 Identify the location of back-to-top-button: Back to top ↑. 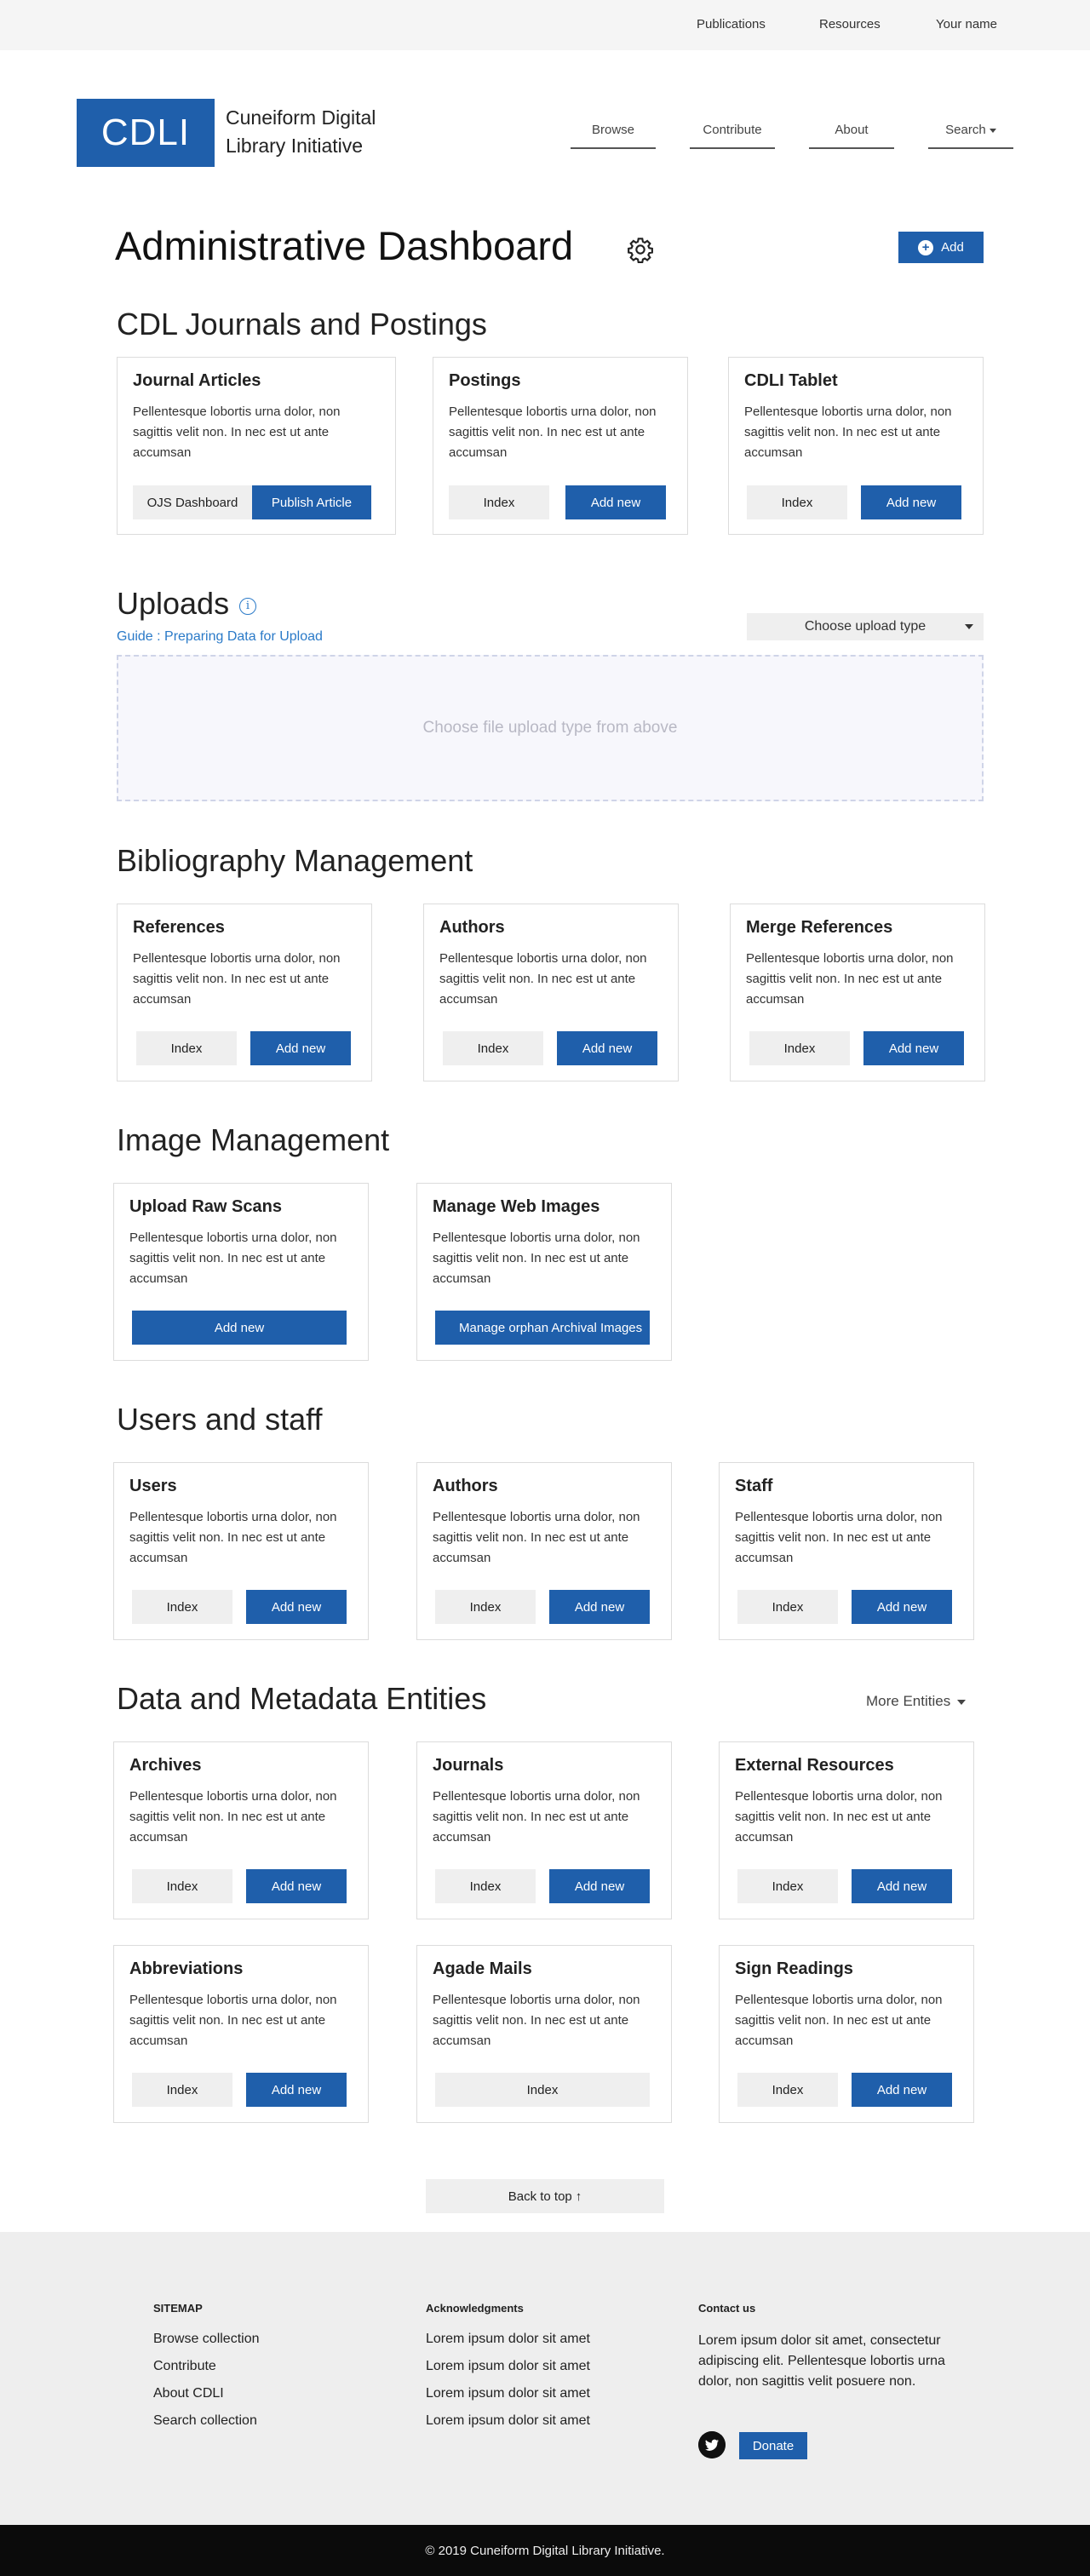
(545, 2196).